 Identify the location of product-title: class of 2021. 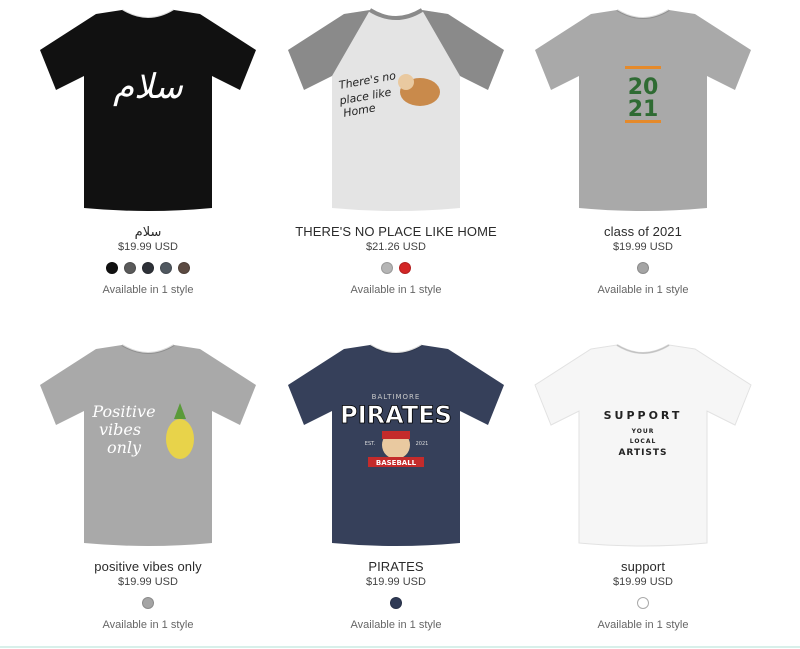
(643, 231).